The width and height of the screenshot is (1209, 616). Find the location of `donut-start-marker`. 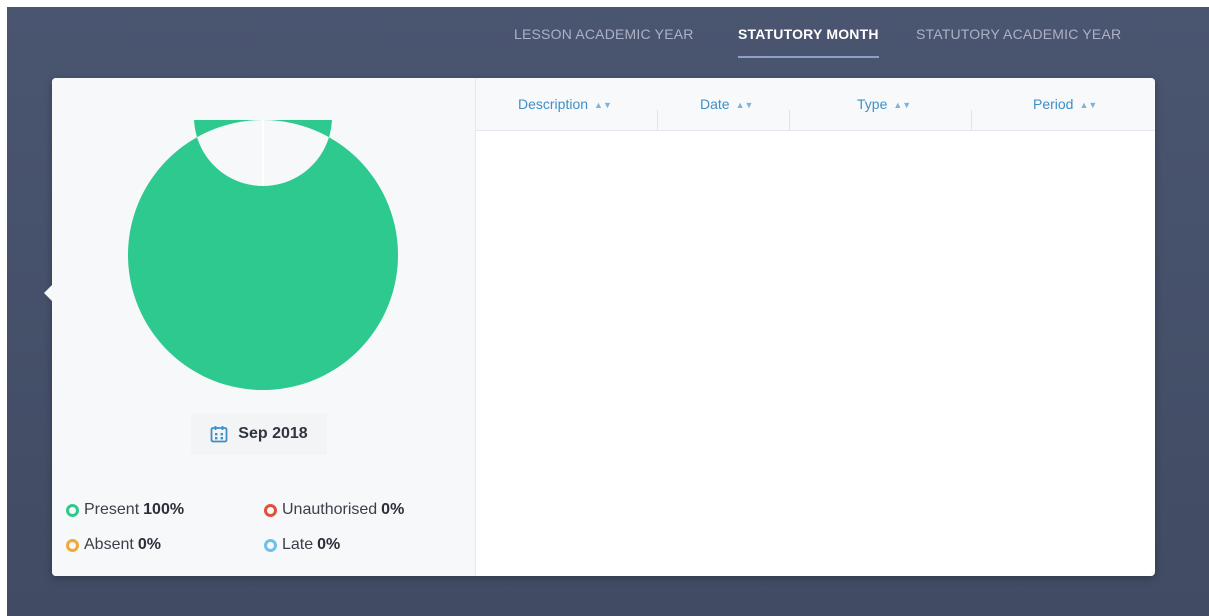

donut-start-marker is located at coordinates (263, 153).